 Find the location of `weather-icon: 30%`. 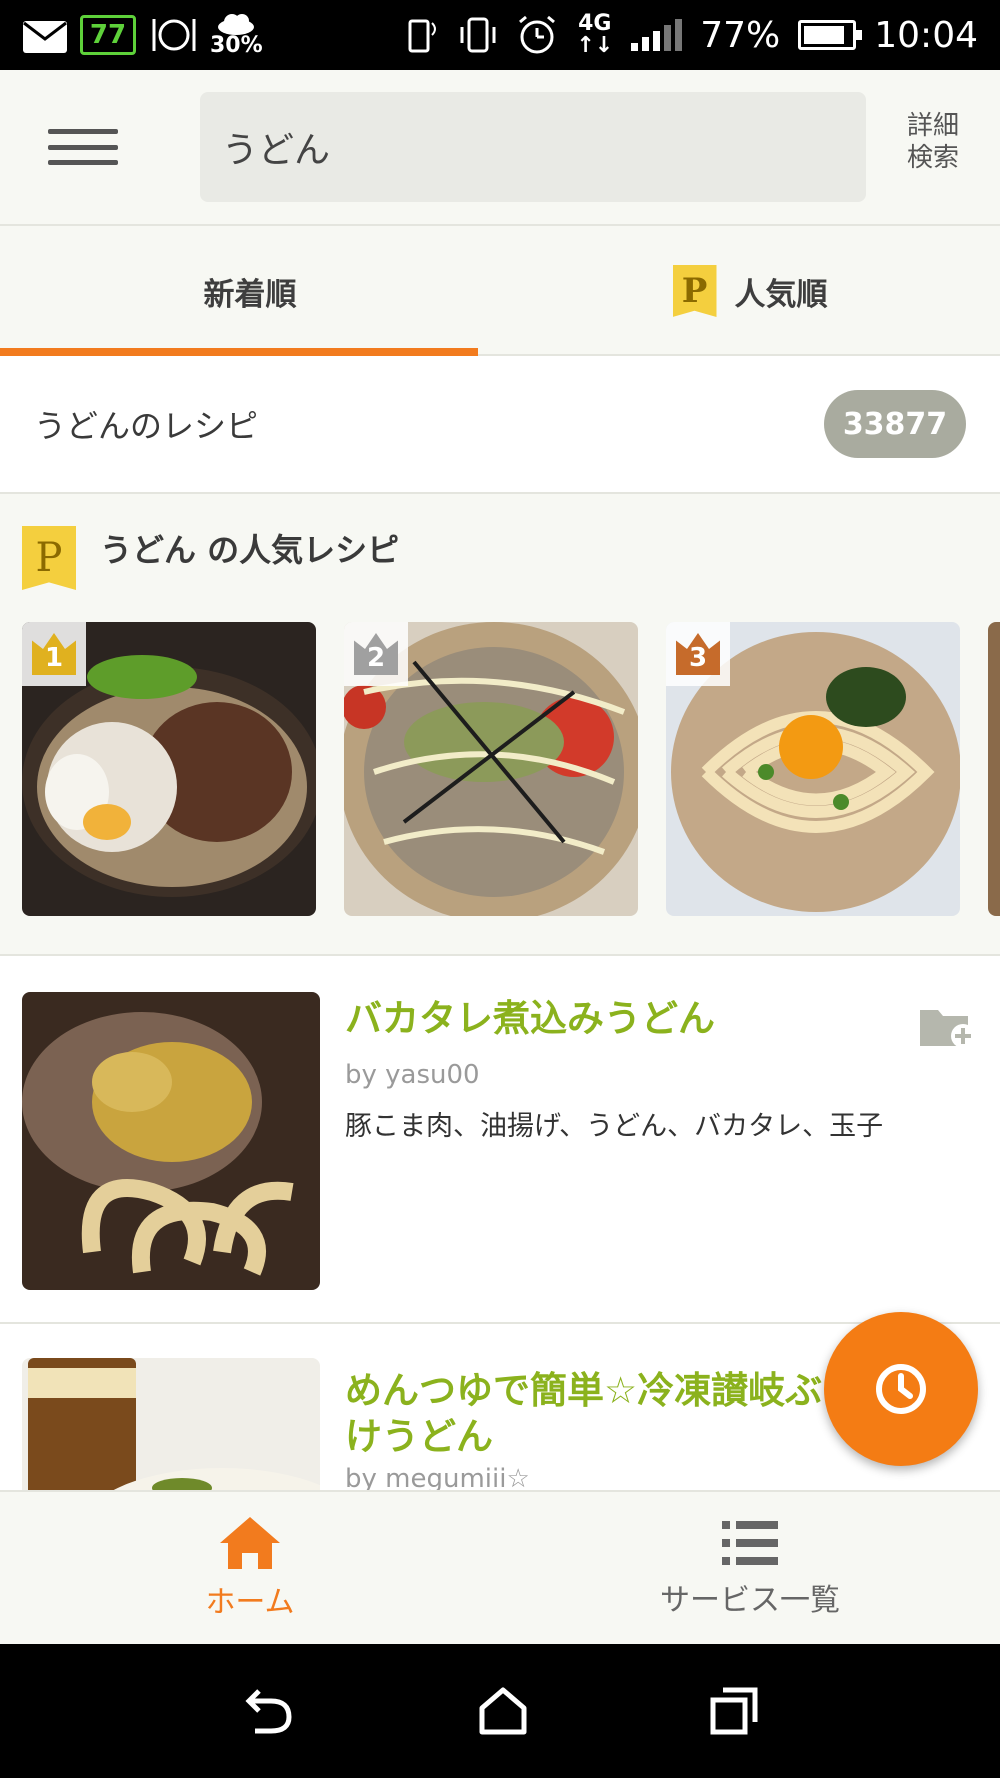

weather-icon: 30% is located at coordinates (236, 35).